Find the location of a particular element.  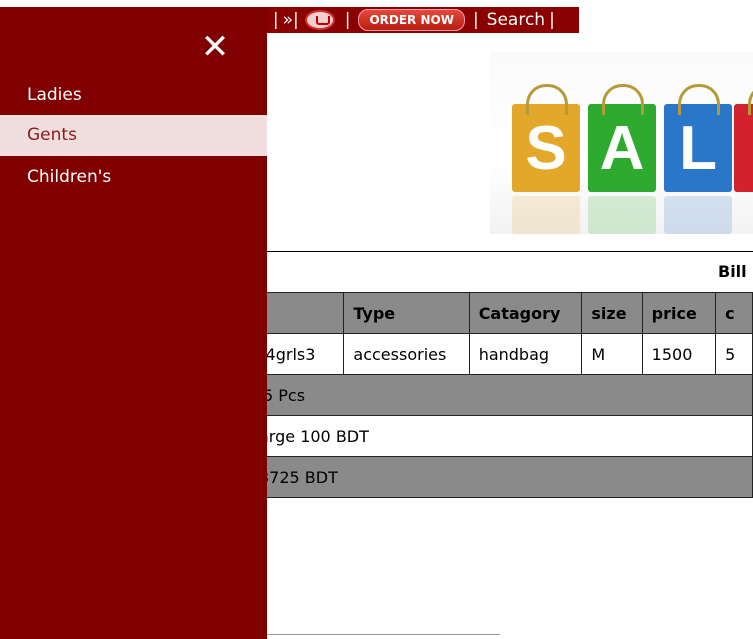

sale-bag-yellow: S is located at coordinates (546, 138).